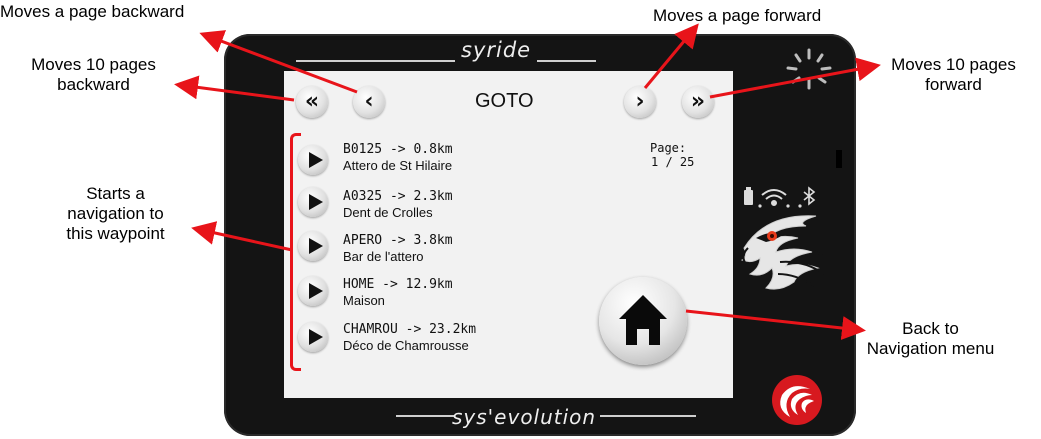  Describe the element at coordinates (809, 196) in the screenshot. I see `bluetooth-icon` at that location.